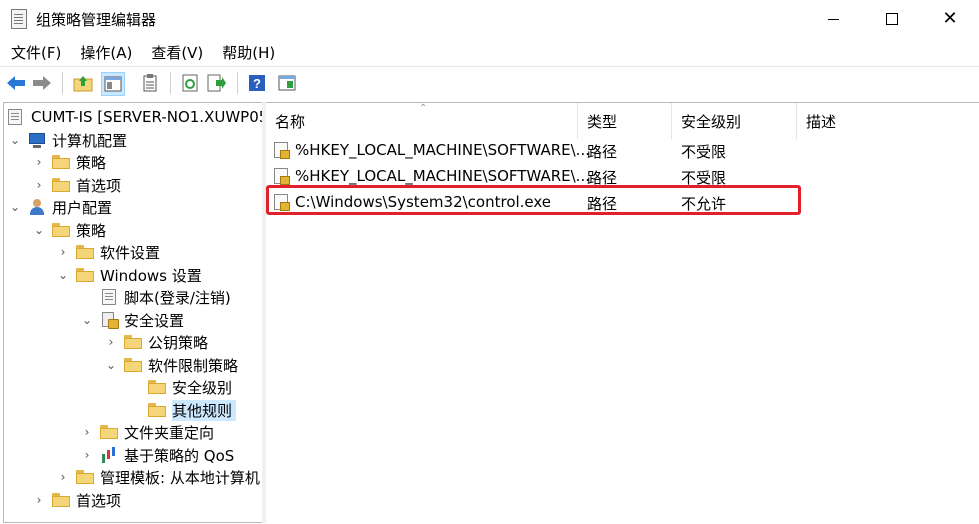 The height and width of the screenshot is (524, 979). I want to click on help-icon: ?, so click(257, 83).